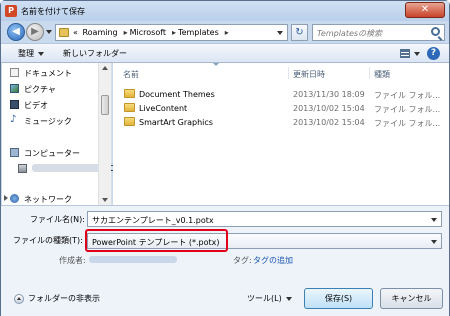 The image size is (450, 316). Describe the element at coordinates (405, 53) in the screenshot. I see `view-options-icon` at that location.